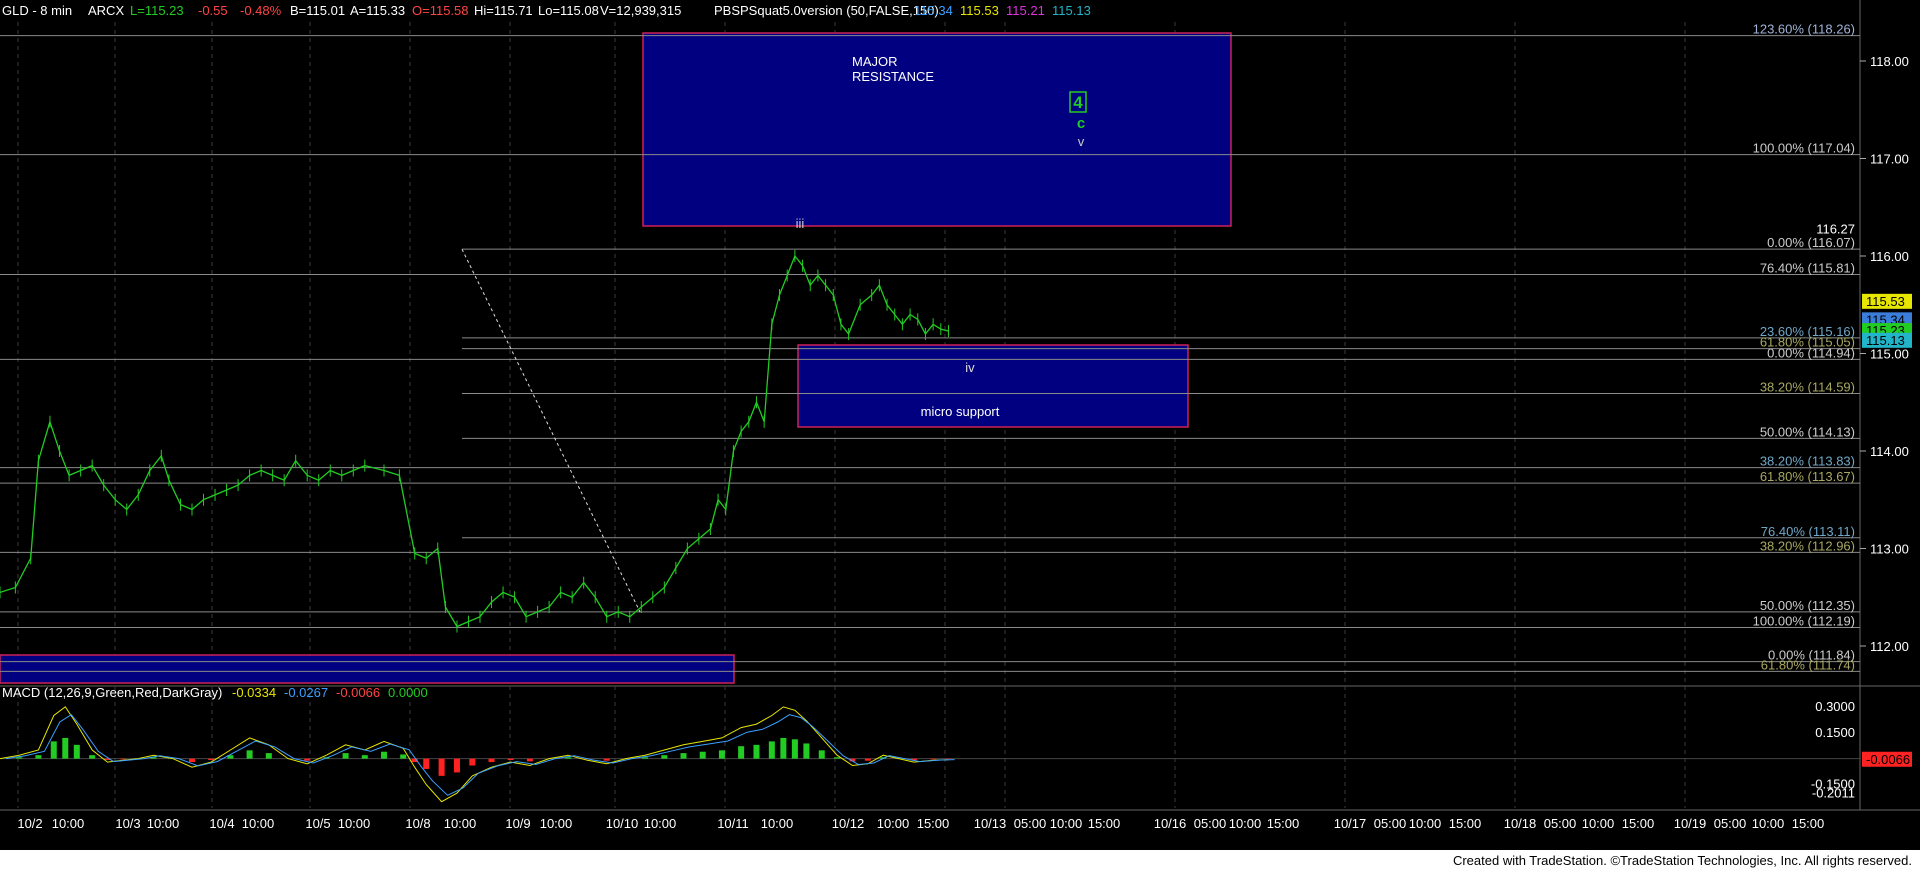 Image resolution: width=1920 pixels, height=870 pixels. Describe the element at coordinates (1081, 123) in the screenshot. I see `wave-c-label: c` at that location.